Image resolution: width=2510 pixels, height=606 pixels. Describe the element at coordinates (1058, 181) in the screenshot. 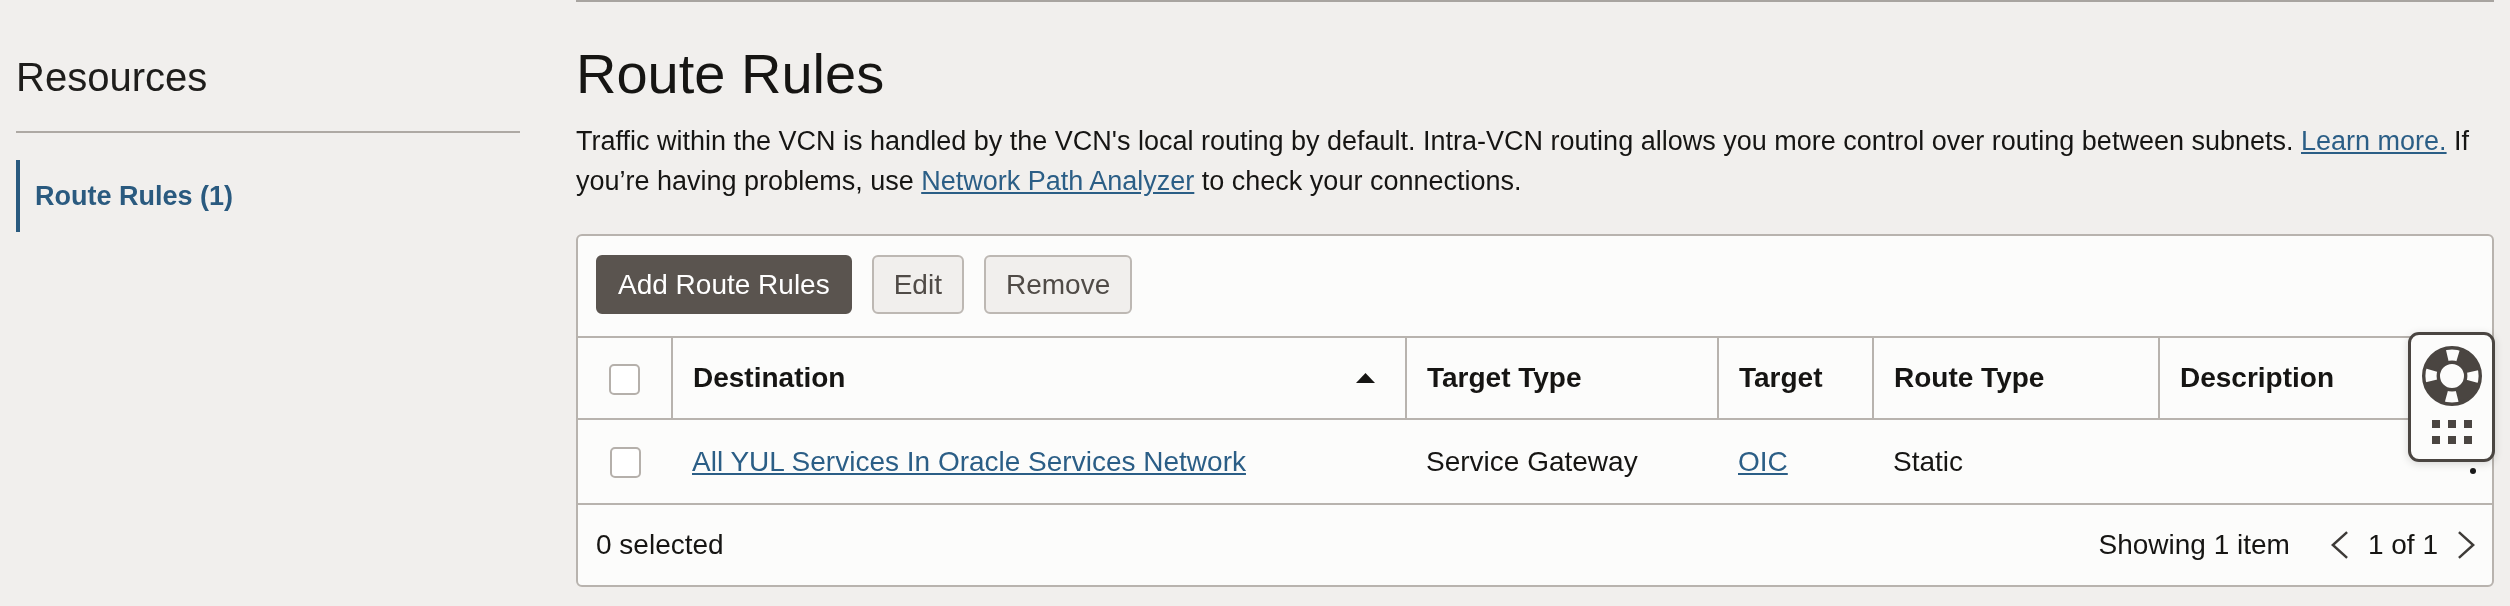

I see `description-link: Network Path Analyzer` at that location.